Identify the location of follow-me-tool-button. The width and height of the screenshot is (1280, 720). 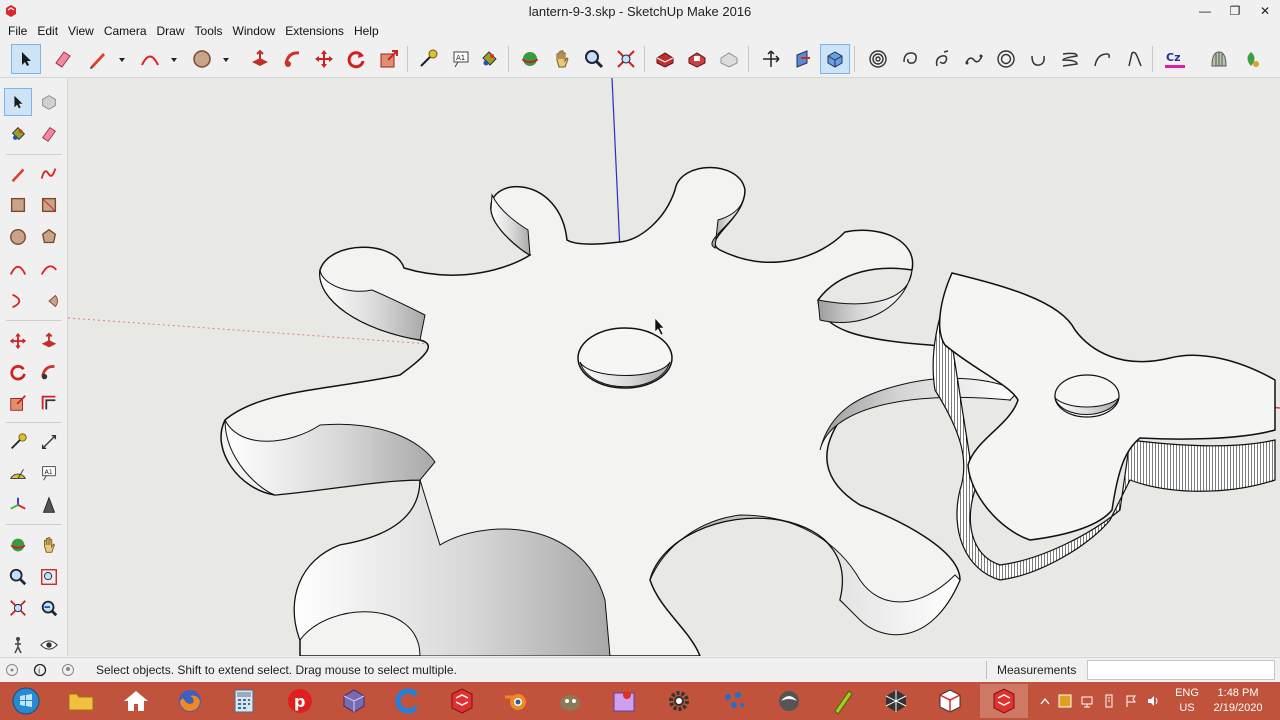
(293, 59).